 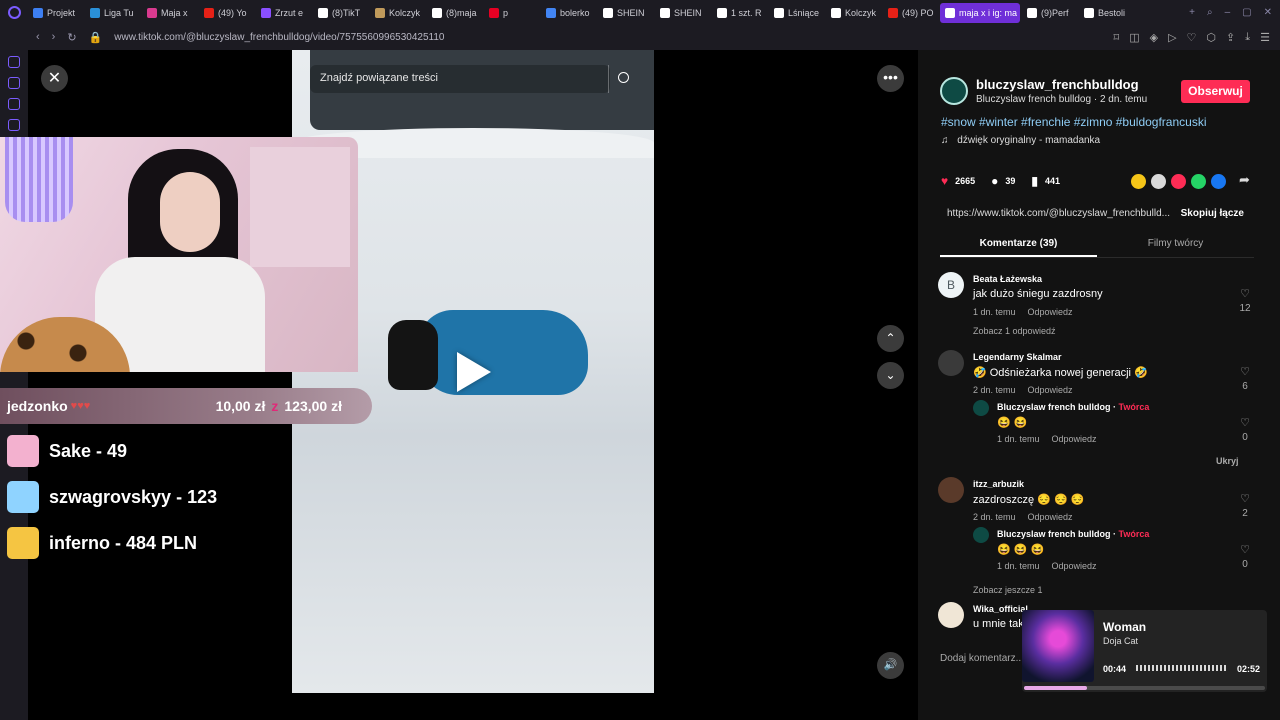 I want to click on heart-ext-icon: ♡, so click(x=1192, y=37).